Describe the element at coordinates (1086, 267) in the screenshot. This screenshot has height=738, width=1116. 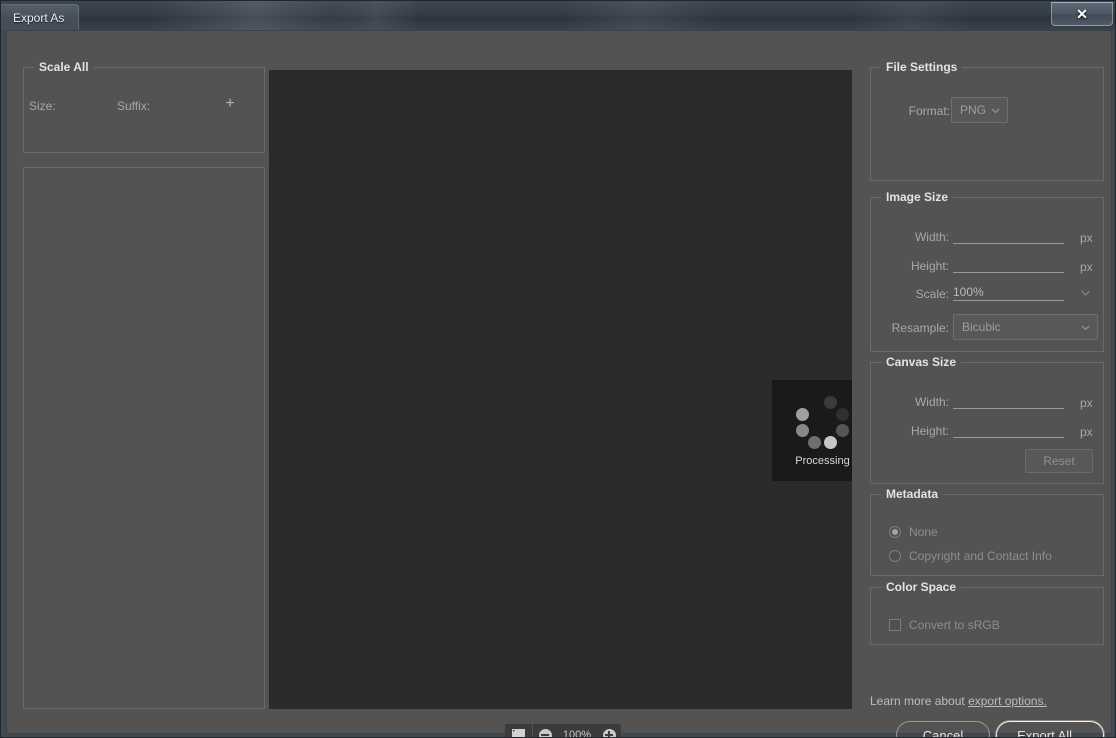
I see `image-height-unit: px` at that location.